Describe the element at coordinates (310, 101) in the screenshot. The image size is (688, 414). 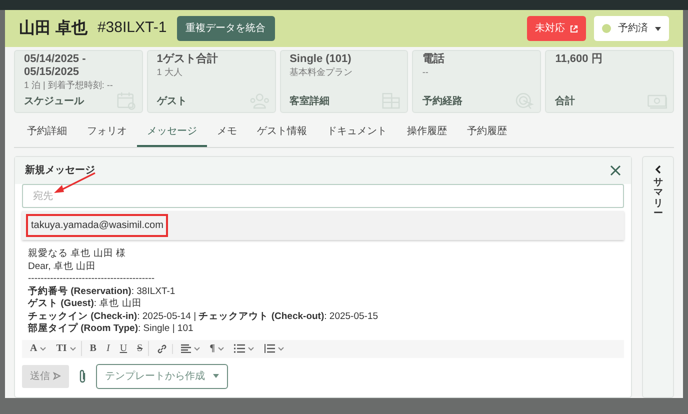
I see `card-label: 客室詳細` at that location.